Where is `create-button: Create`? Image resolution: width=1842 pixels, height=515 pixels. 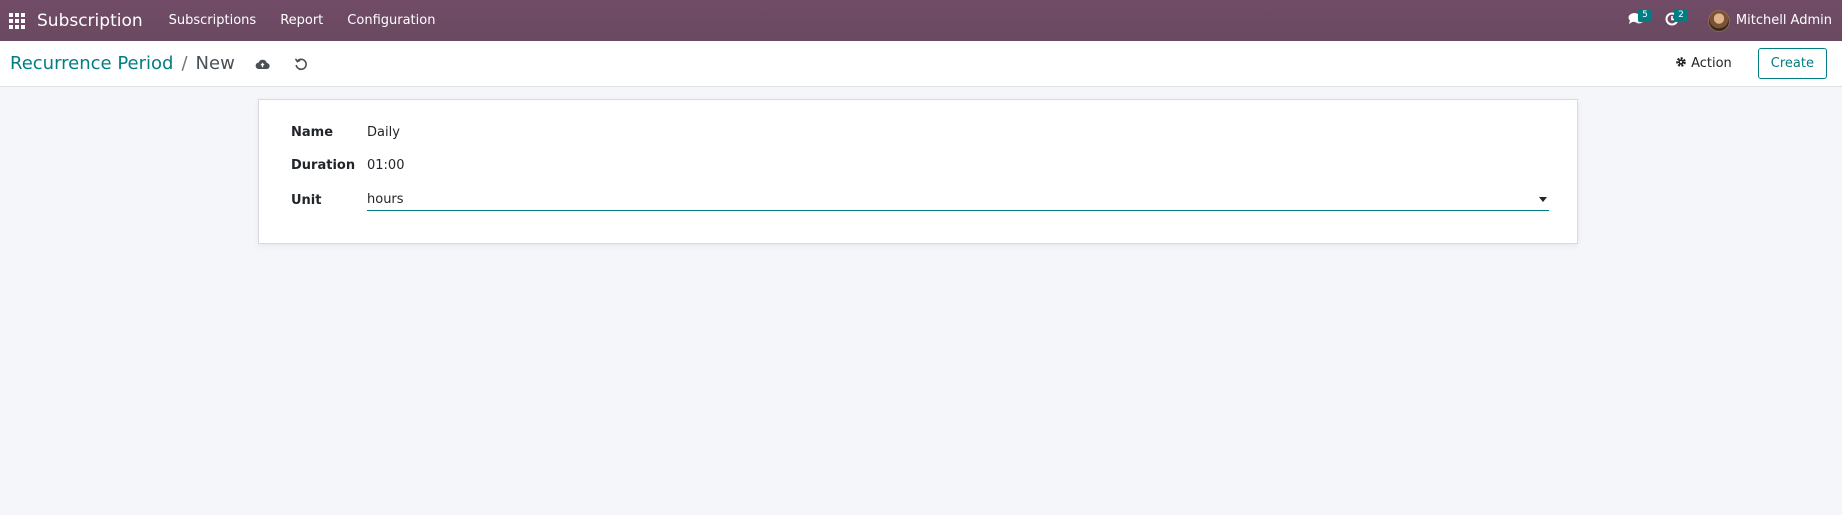
create-button: Create is located at coordinates (1792, 63).